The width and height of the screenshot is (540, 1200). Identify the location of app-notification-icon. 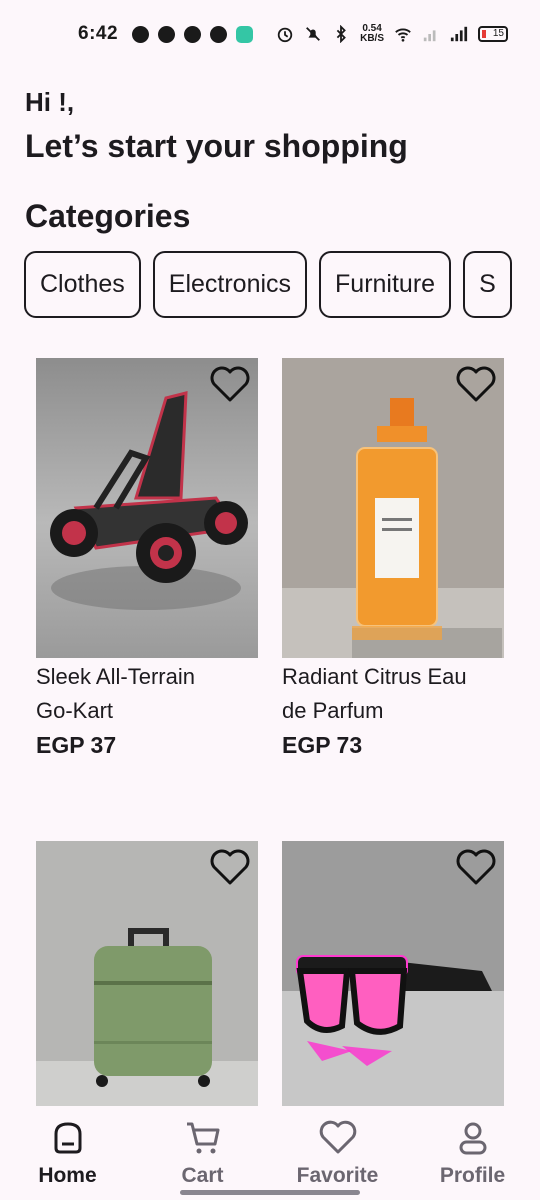
(245, 34).